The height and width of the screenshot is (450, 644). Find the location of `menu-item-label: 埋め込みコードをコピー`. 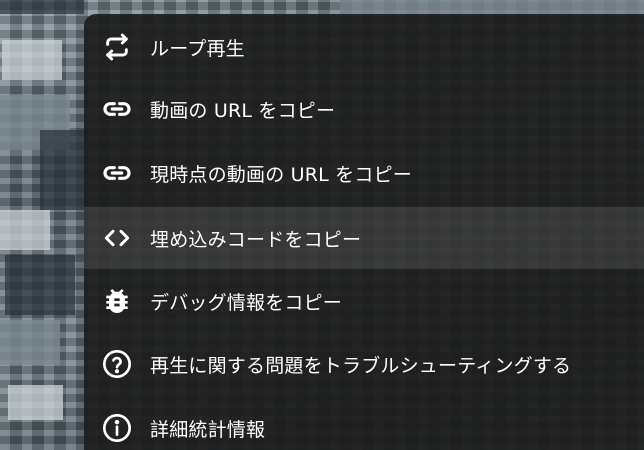

menu-item-label: 埋め込みコードをコピー is located at coordinates (256, 239).